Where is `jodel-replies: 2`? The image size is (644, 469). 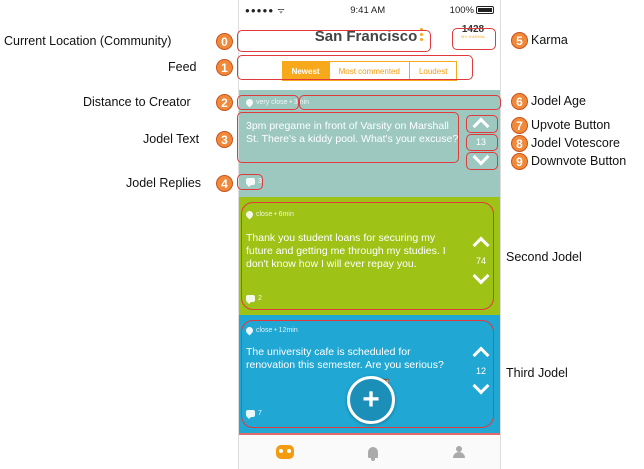
jodel-replies: 2 is located at coordinates (254, 299).